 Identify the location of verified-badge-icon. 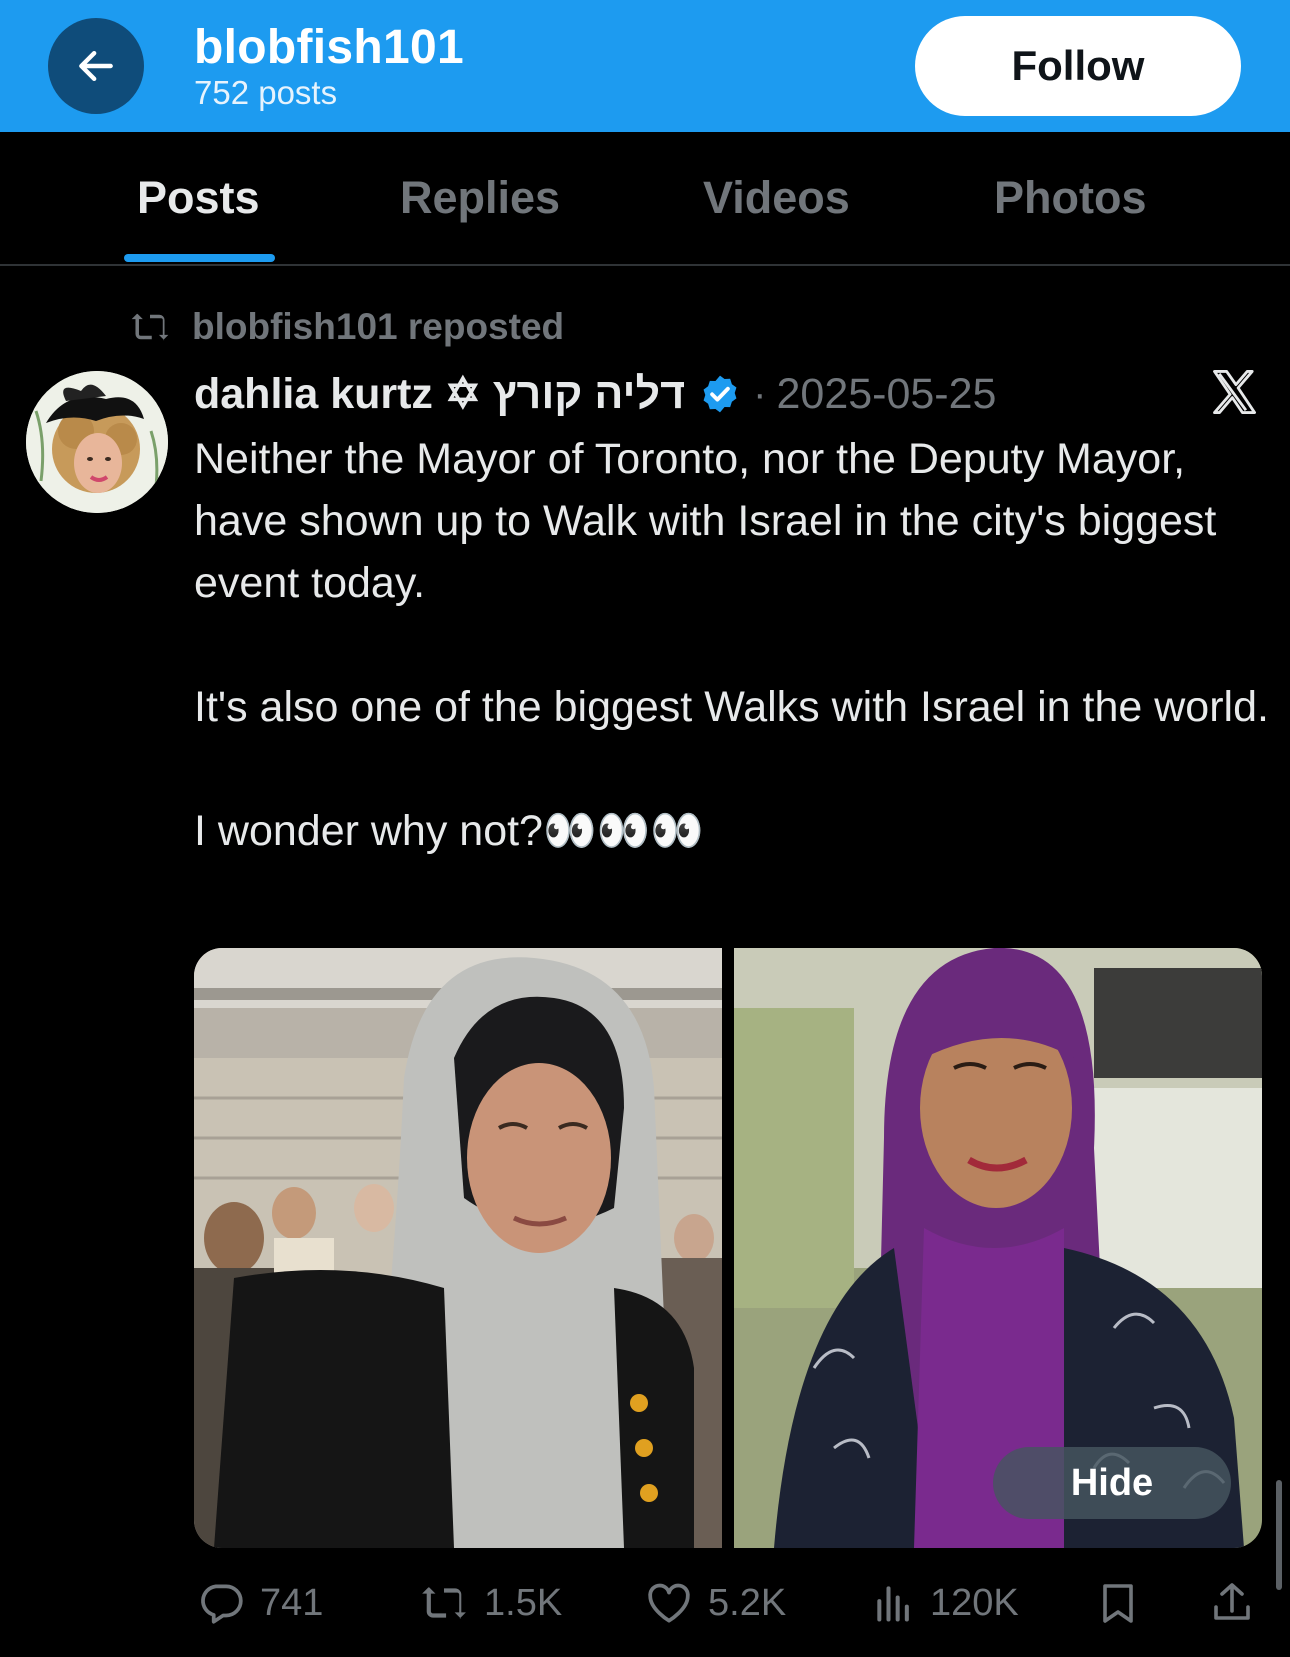
(720, 394).